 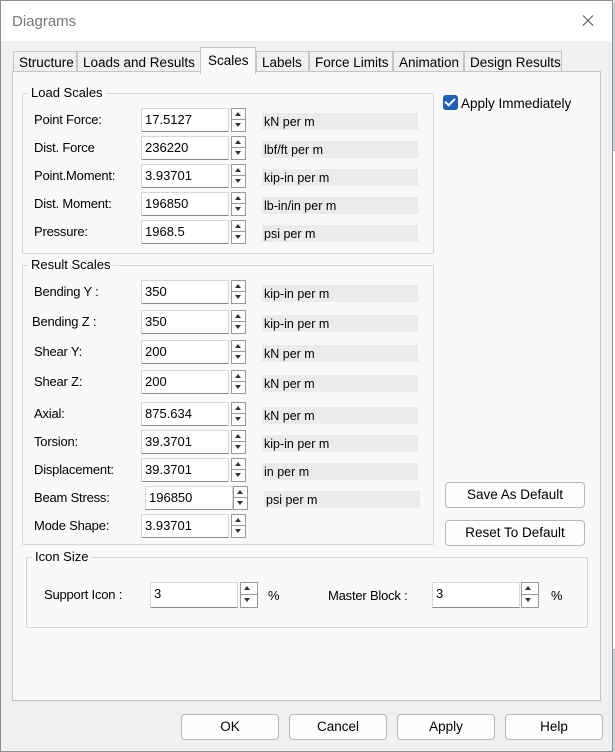 What do you see at coordinates (68, 119) in the screenshot?
I see `point-force-label: Point Force:` at bounding box center [68, 119].